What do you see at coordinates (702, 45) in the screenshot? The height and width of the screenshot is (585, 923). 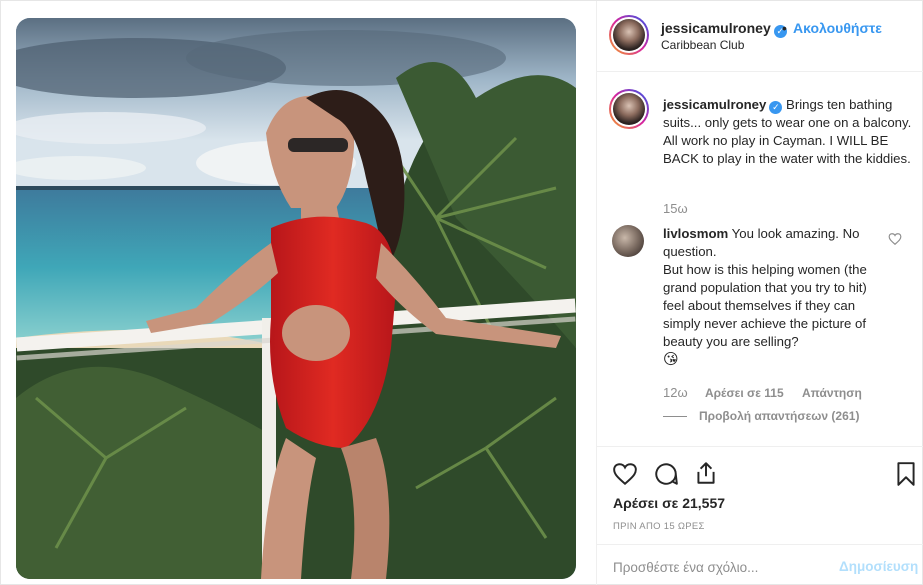 I see `location-link: Caribbean Club` at bounding box center [702, 45].